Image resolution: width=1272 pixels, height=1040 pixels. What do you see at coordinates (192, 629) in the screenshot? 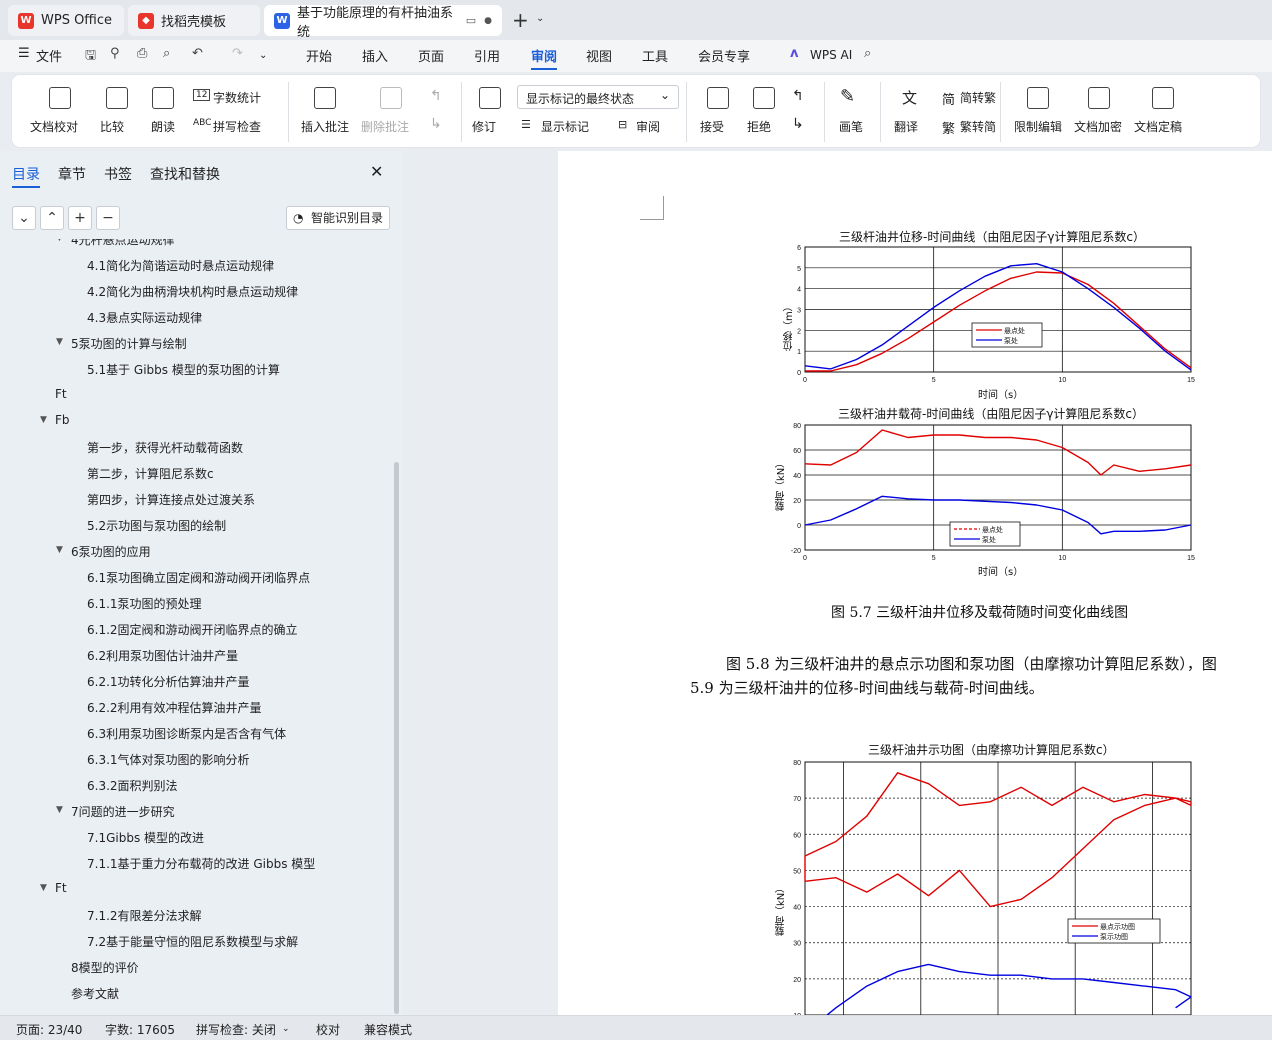
I see `toc-item: 6.1.2固定阀和游动阀开闭临界点的确立` at bounding box center [192, 629].